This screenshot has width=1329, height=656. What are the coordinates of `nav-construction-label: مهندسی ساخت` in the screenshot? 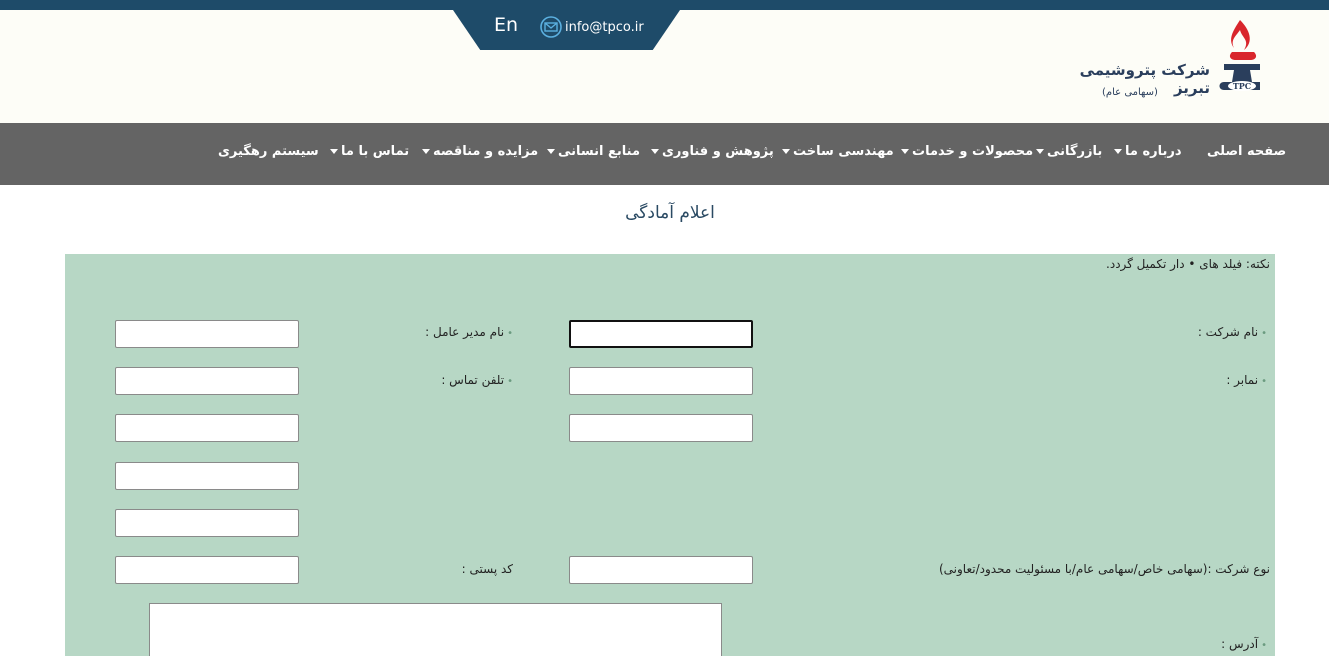 It's located at (843, 151).